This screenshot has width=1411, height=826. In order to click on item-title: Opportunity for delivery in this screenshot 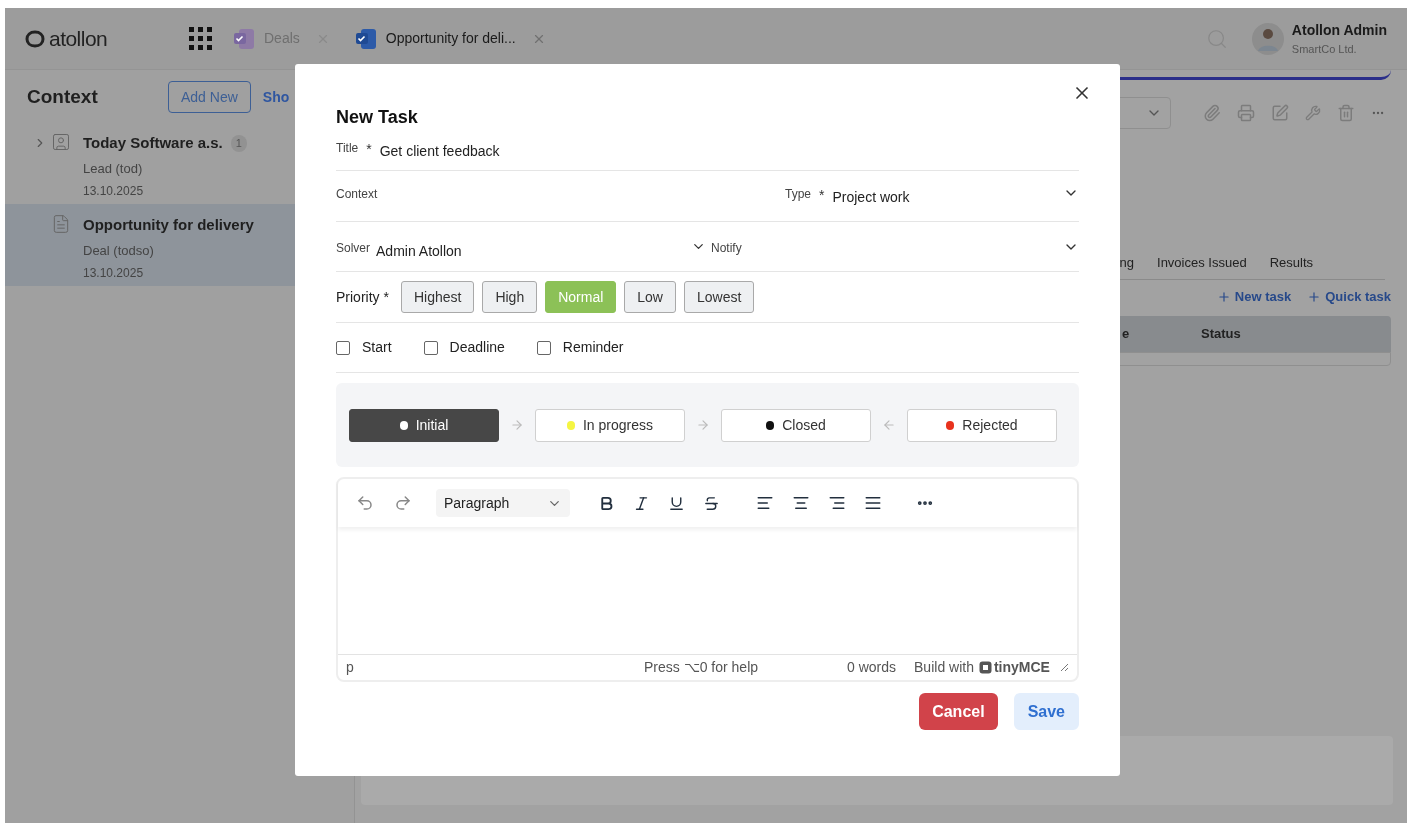, I will do `click(168, 225)`.